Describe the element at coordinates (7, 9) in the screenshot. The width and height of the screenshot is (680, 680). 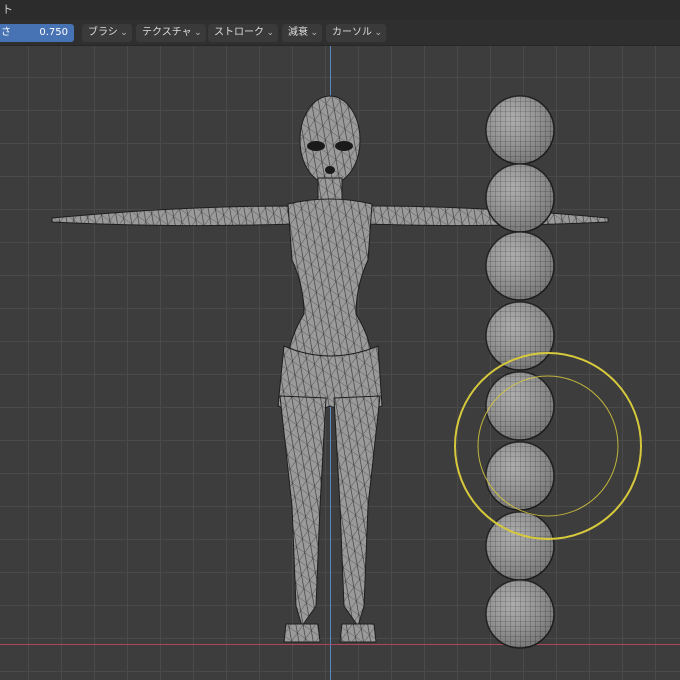
I see `header-title: ト` at that location.